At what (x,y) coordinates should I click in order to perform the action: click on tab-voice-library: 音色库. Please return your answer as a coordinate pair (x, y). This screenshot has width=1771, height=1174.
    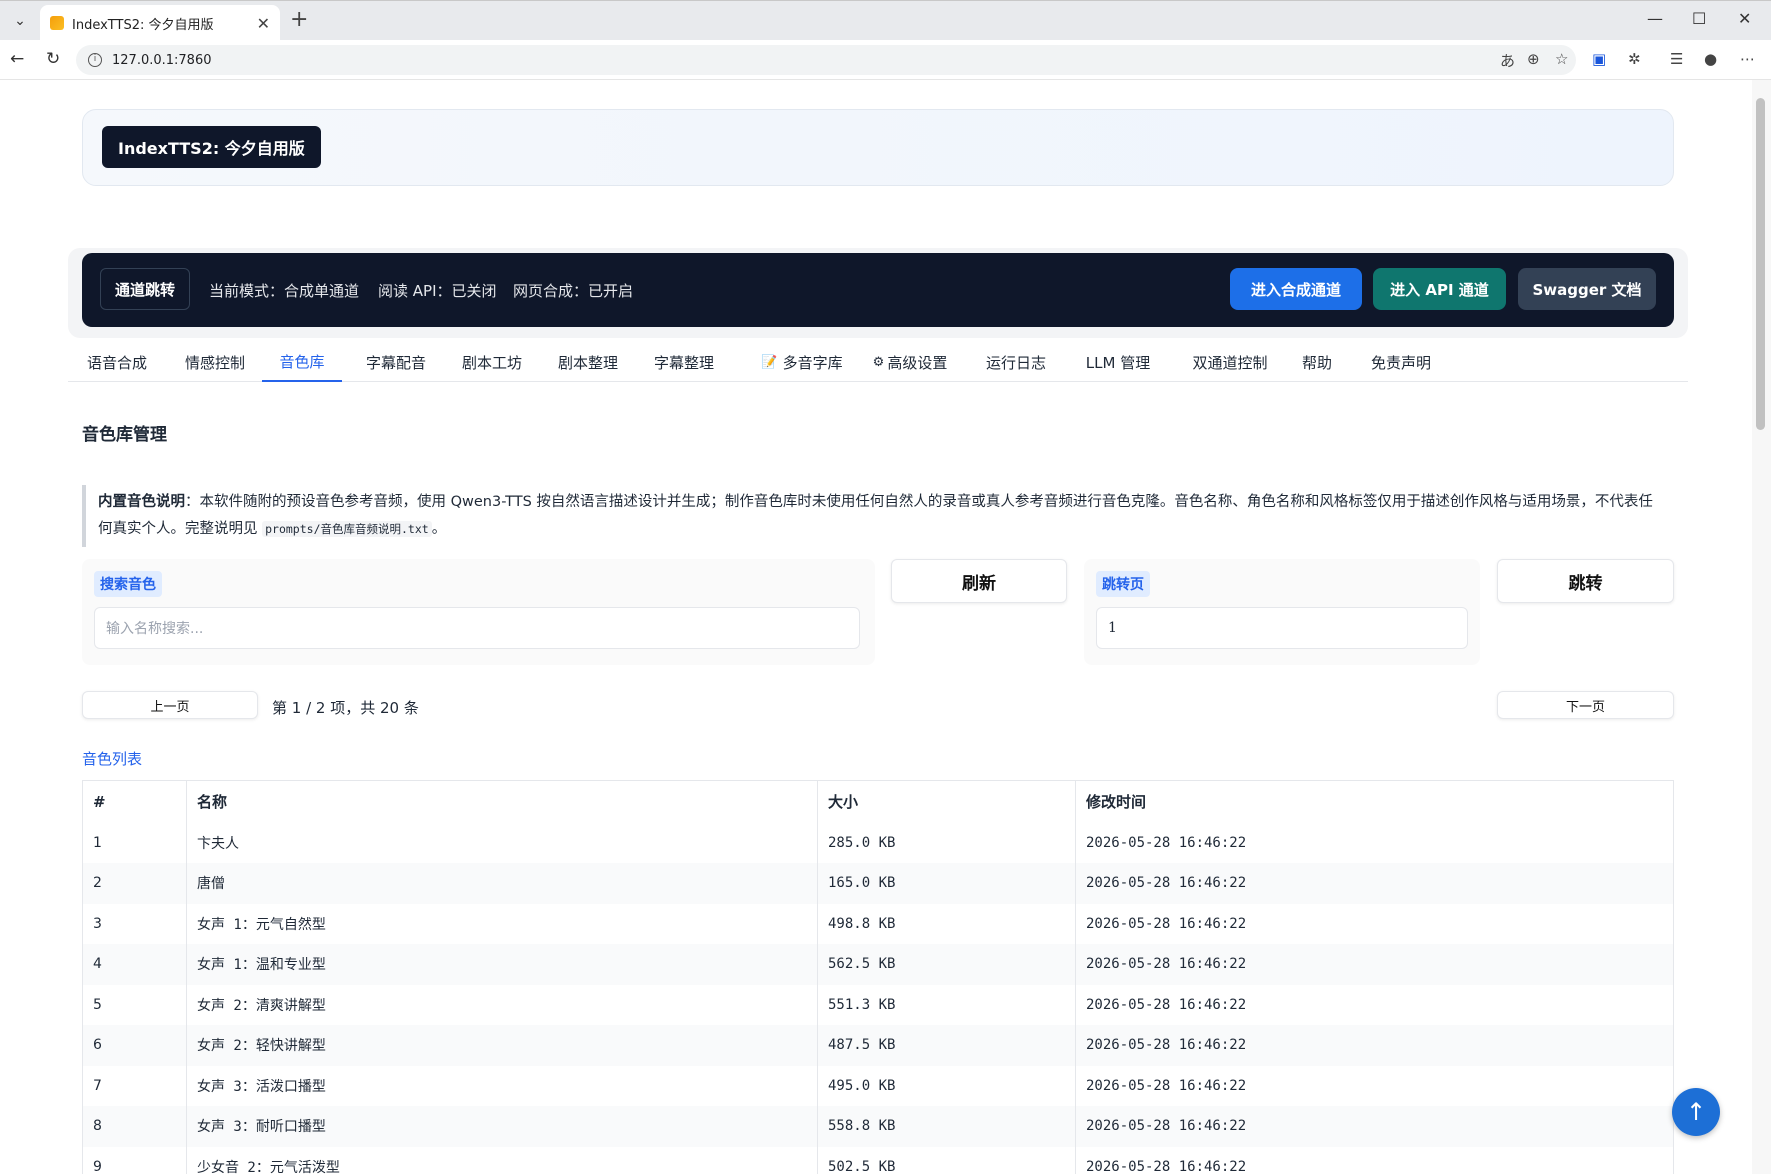
    Looking at the image, I should click on (302, 362).